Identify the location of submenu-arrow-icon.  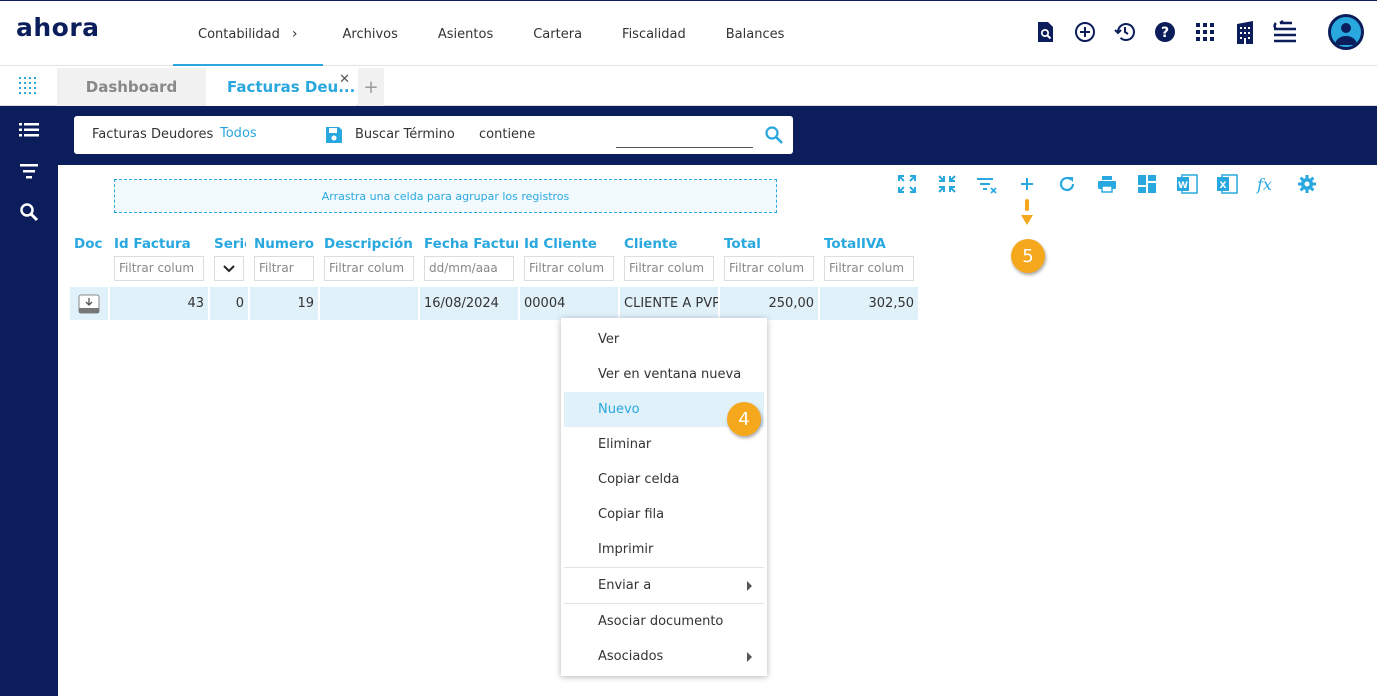
(749, 657).